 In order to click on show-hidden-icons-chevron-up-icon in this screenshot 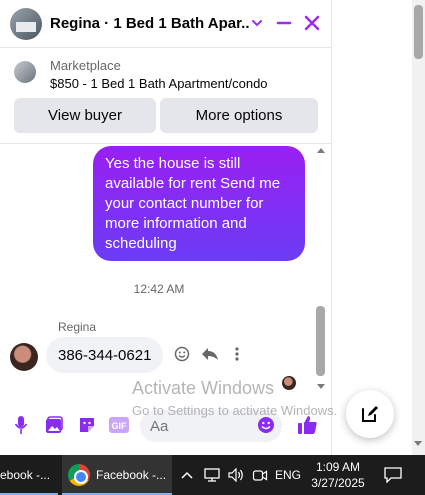, I will do `click(187, 475)`.